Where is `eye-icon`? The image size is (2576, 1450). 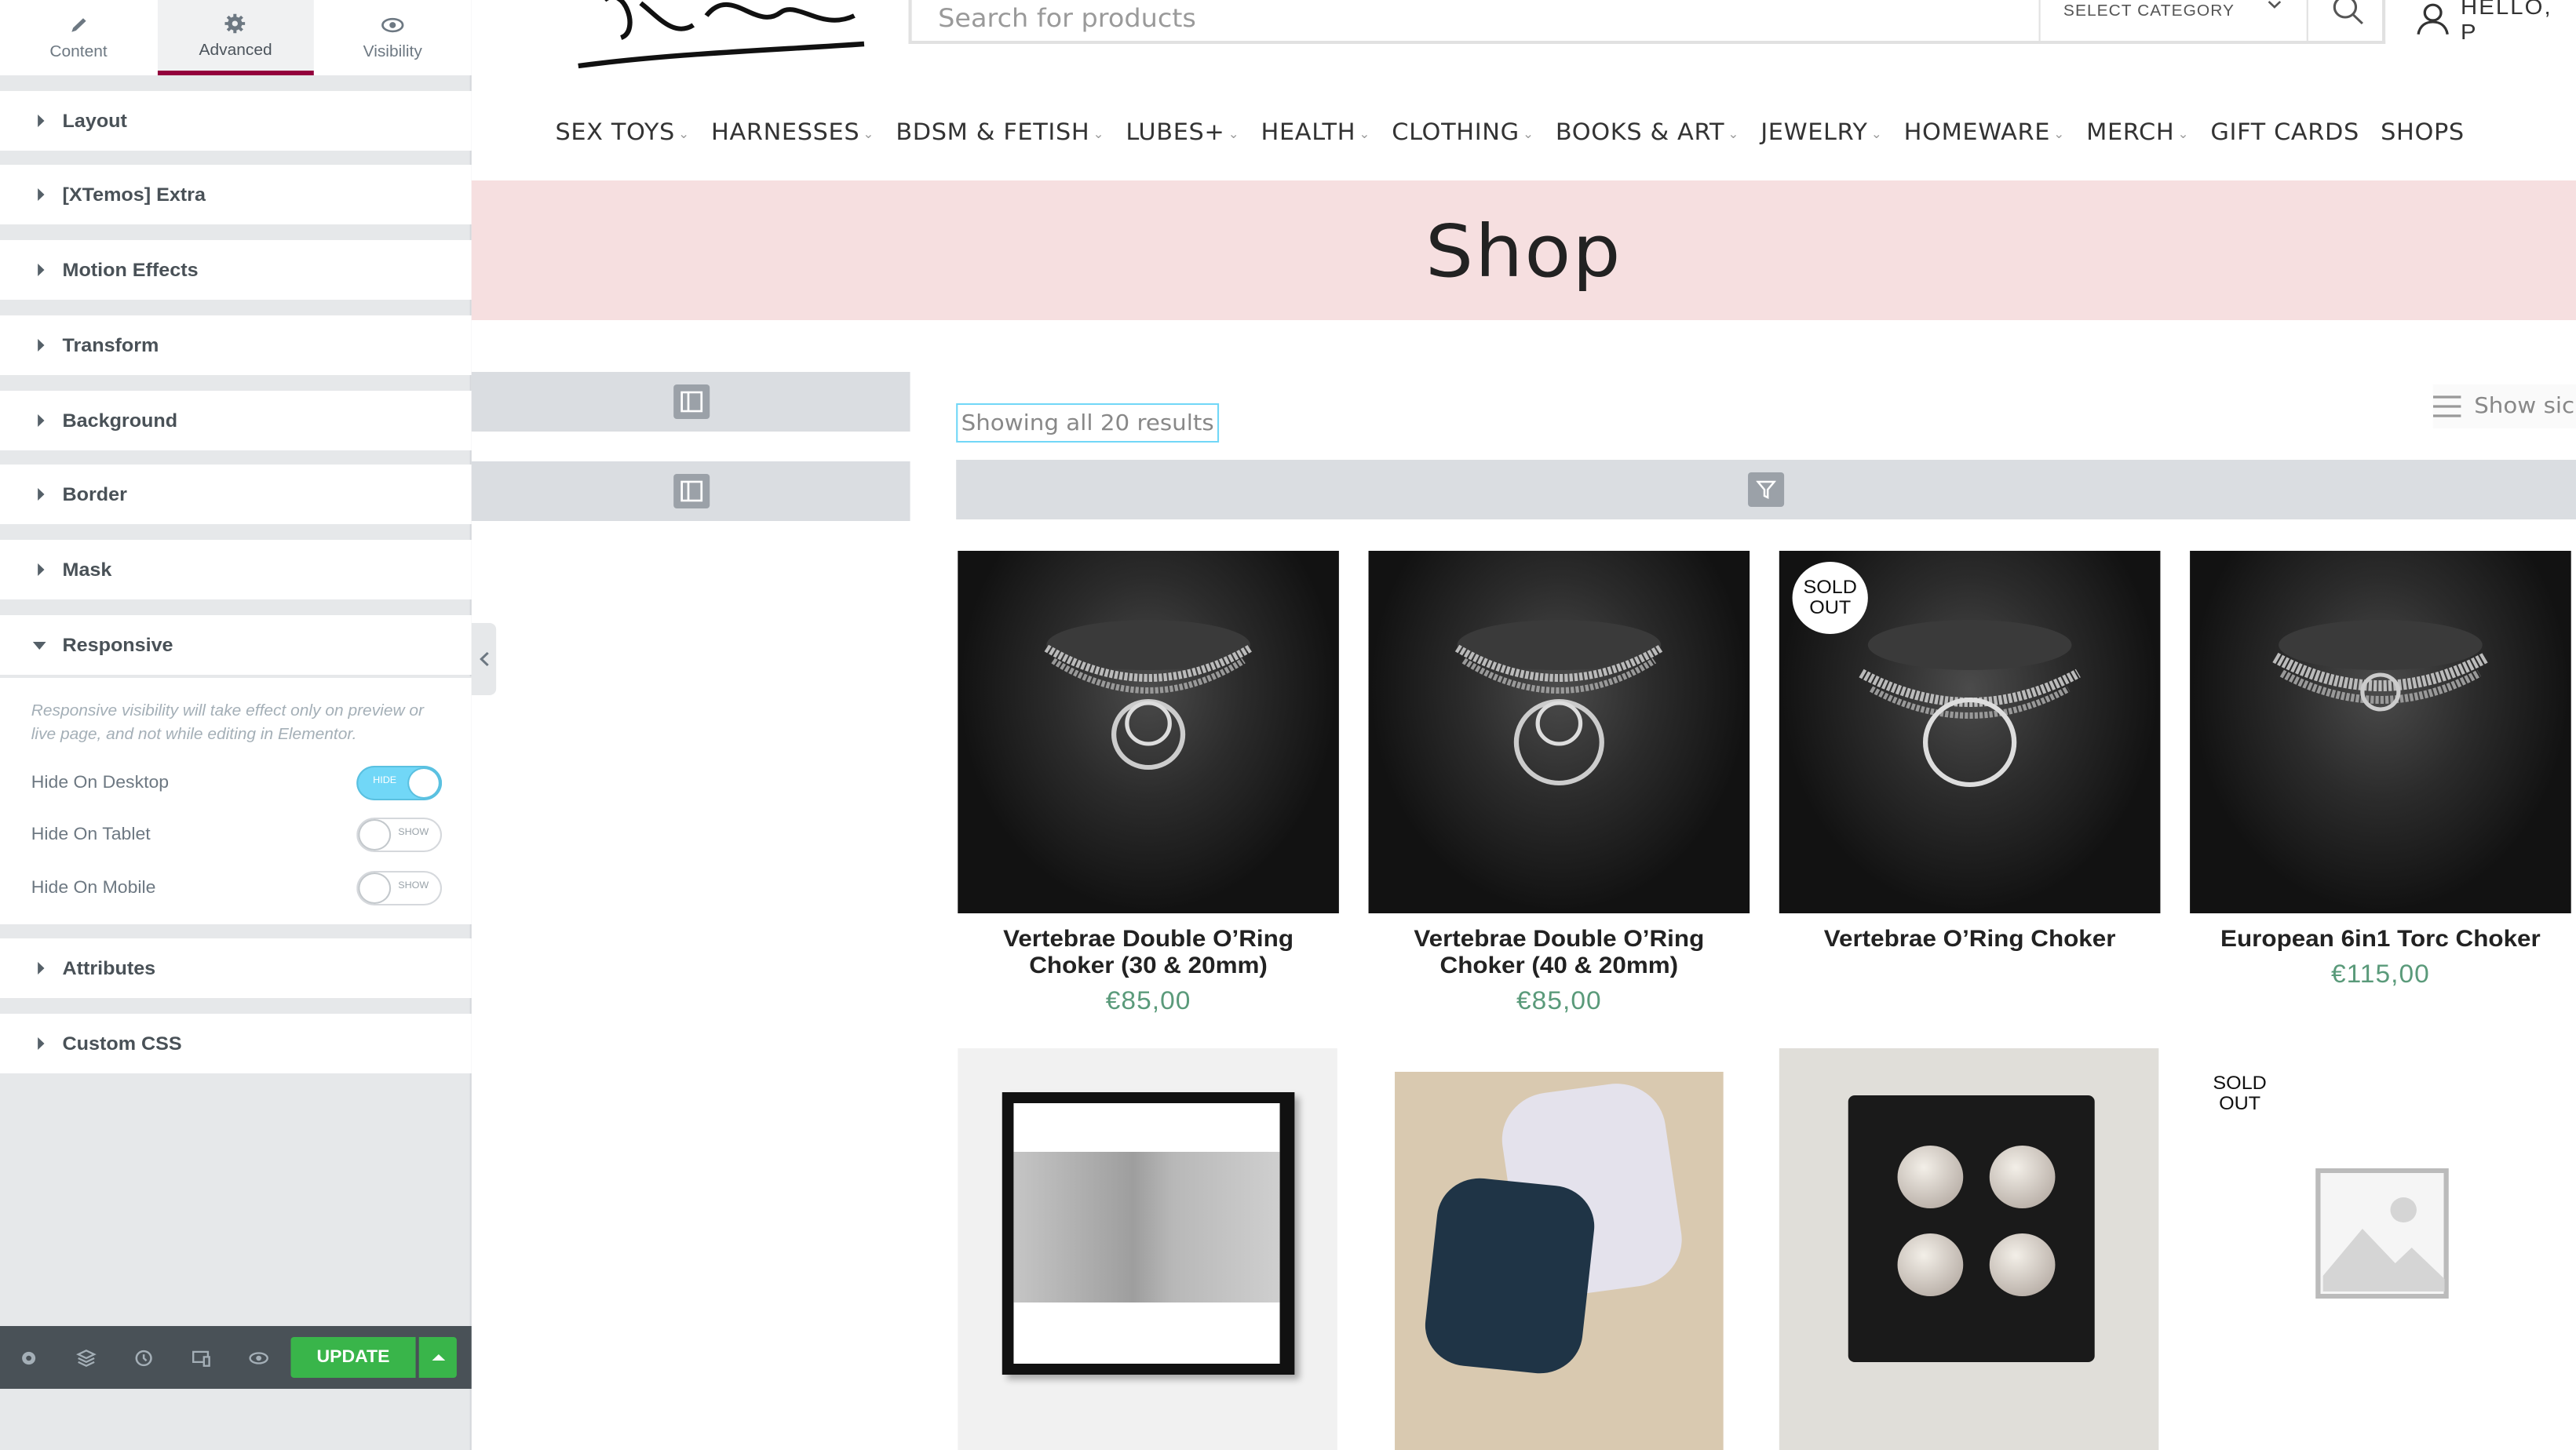
eye-icon is located at coordinates (392, 25).